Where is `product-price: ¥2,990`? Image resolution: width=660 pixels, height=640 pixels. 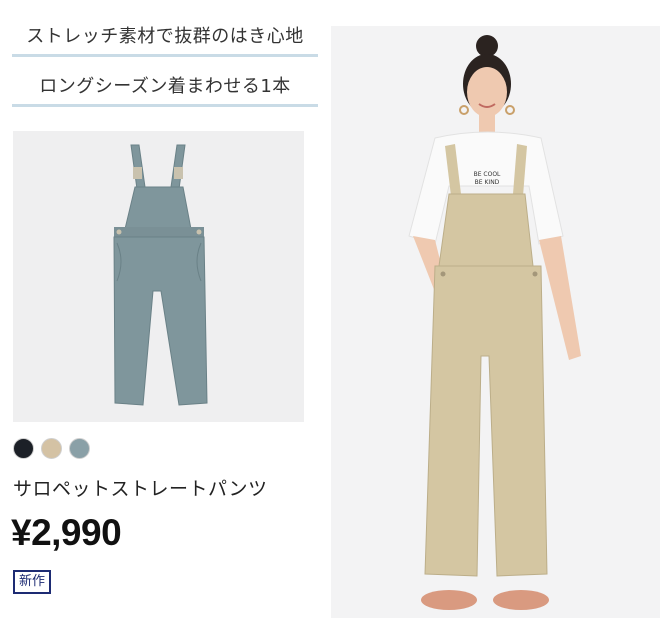 product-price: ¥2,990 is located at coordinates (66, 532).